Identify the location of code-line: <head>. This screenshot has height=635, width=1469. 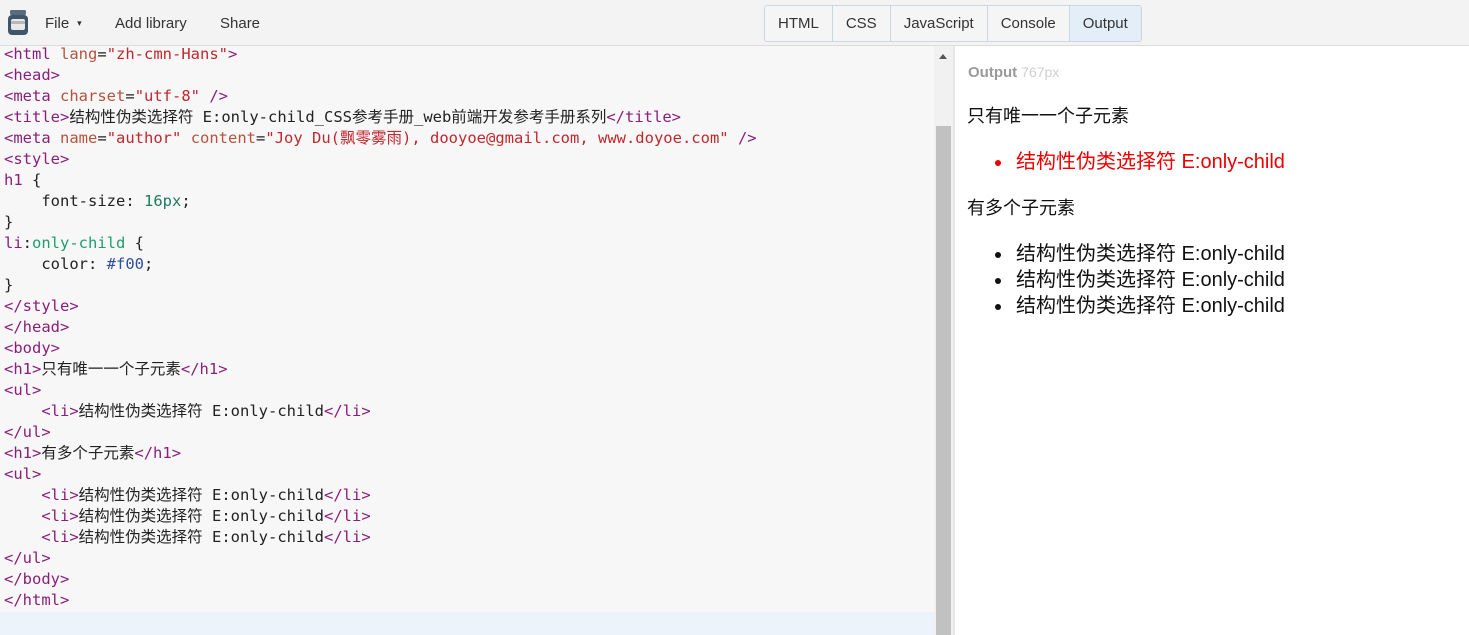
(380, 75).